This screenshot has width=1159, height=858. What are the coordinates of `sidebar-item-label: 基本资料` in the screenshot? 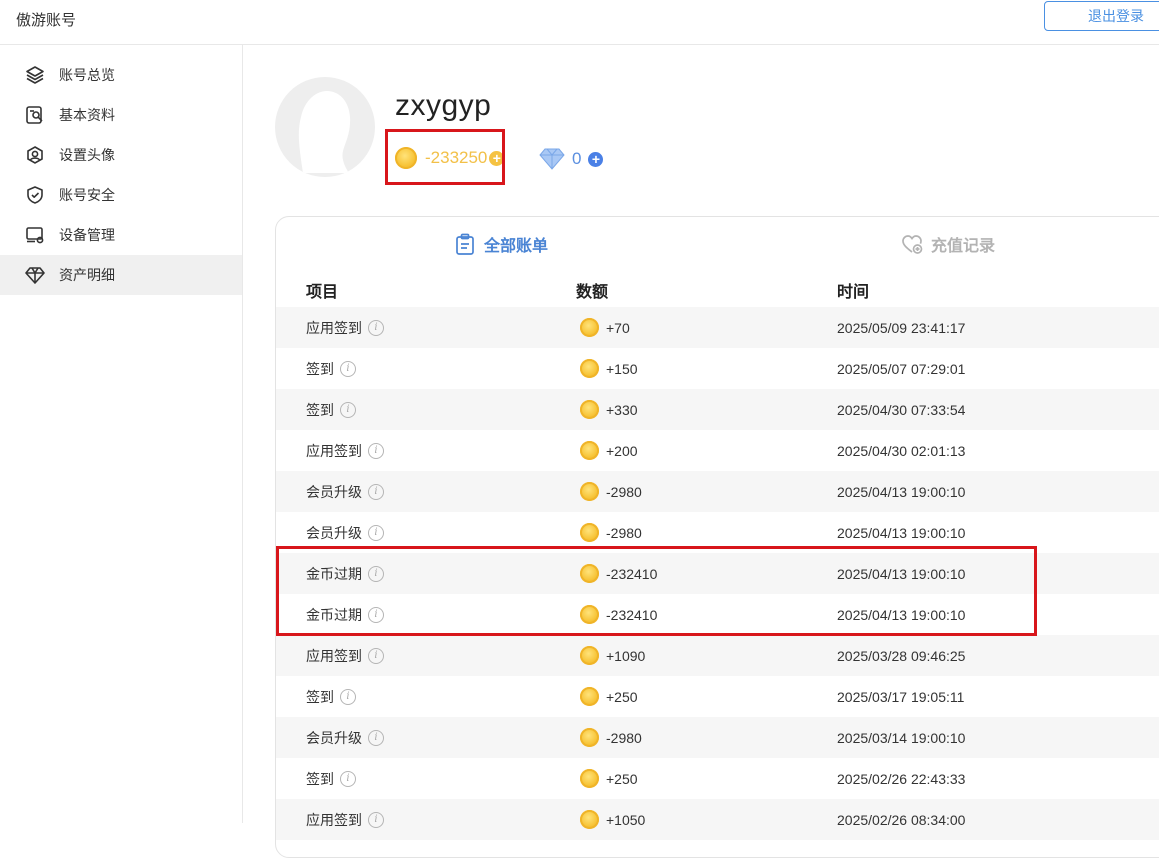 It's located at (87, 115).